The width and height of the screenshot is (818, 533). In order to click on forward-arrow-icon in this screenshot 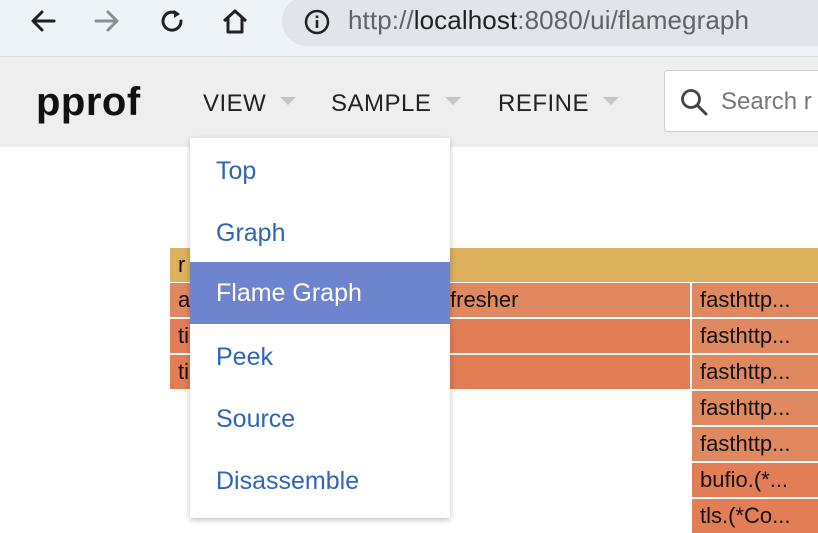, I will do `click(107, 21)`.